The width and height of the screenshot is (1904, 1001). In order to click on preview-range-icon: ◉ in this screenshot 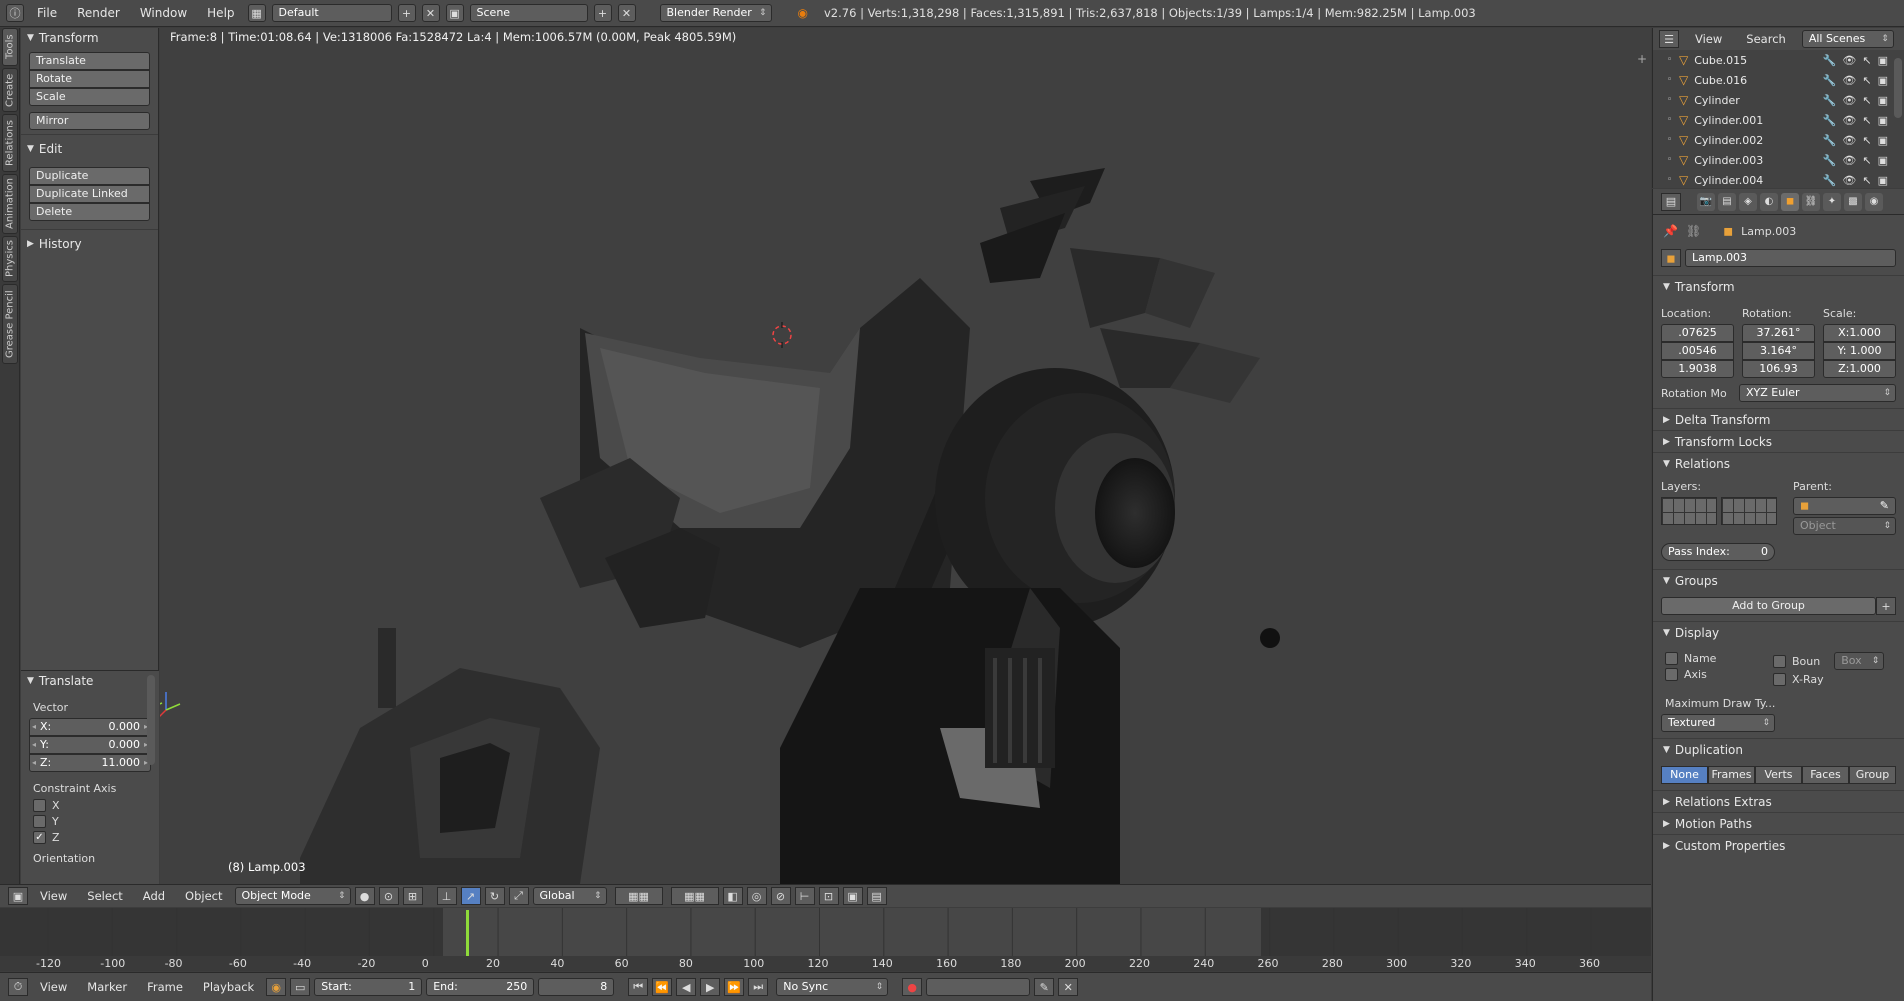, I will do `click(276, 987)`.